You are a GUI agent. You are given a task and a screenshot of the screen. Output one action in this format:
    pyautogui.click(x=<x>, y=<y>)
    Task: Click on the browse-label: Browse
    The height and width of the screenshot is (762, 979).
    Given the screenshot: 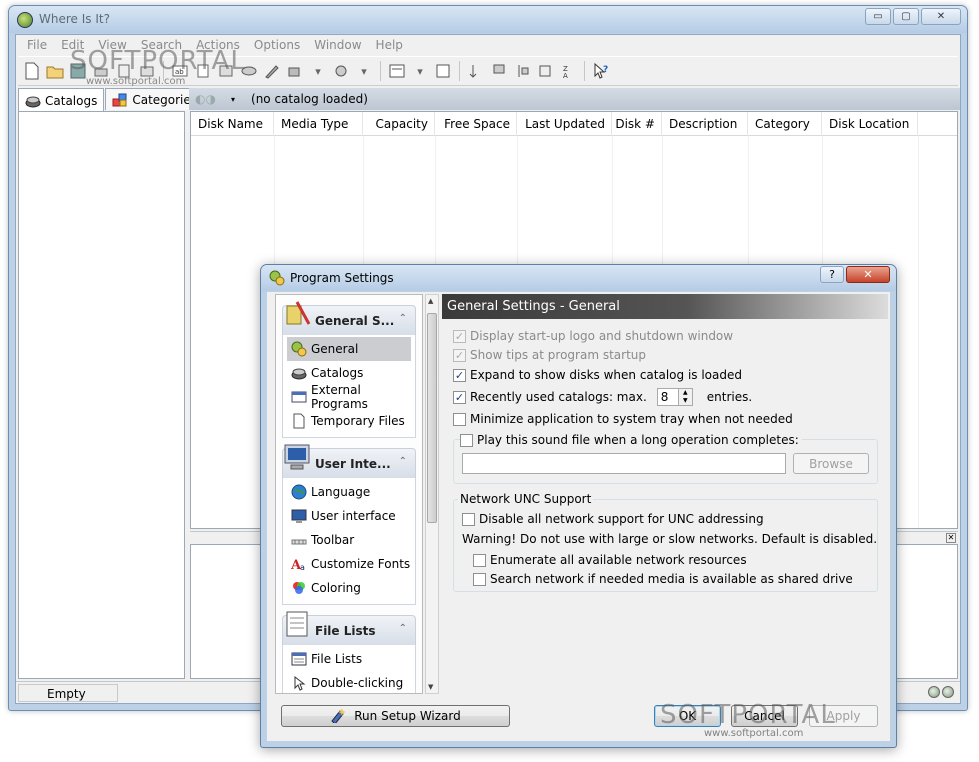 What is the action you would take?
    pyautogui.click(x=831, y=463)
    